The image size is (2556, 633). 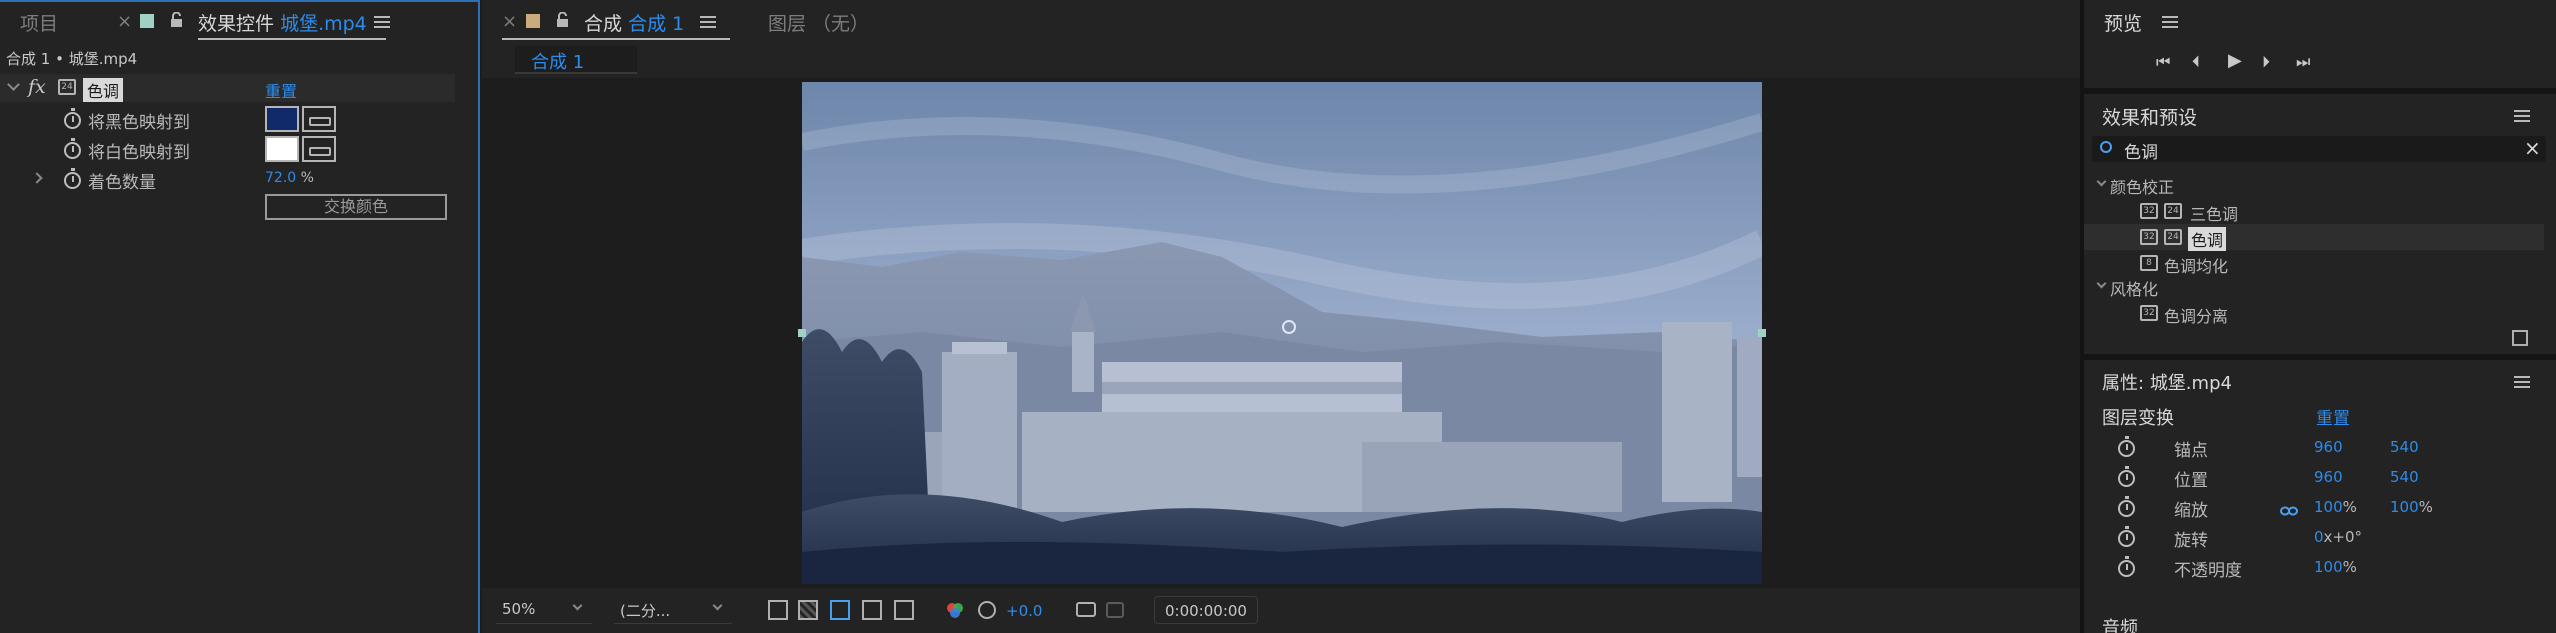 I want to click on effects-group: 颜色校正, so click(x=2142, y=186).